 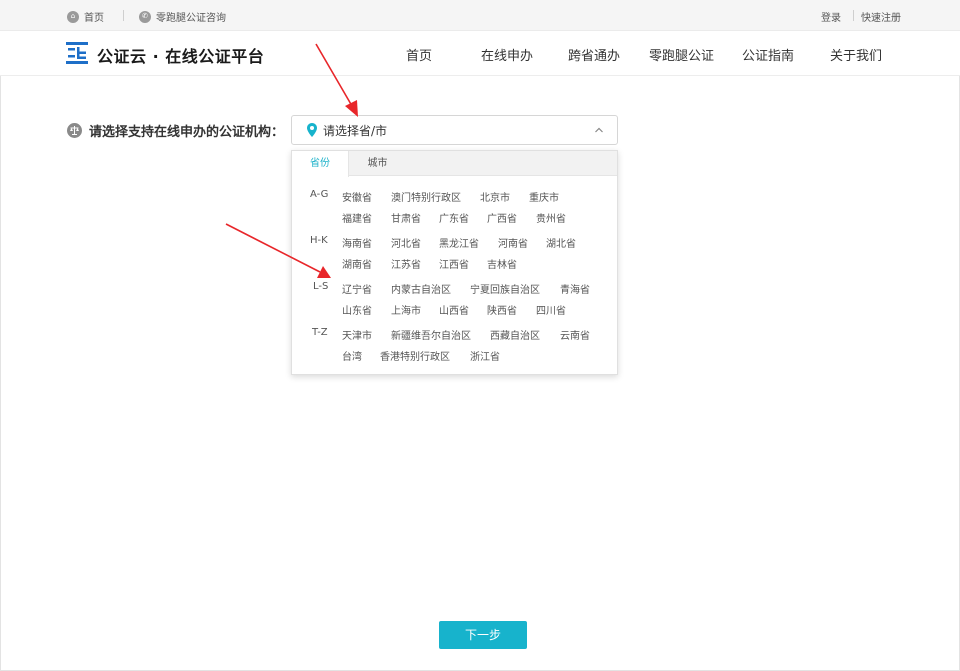 I want to click on option-province: 浙江省, so click(x=485, y=355).